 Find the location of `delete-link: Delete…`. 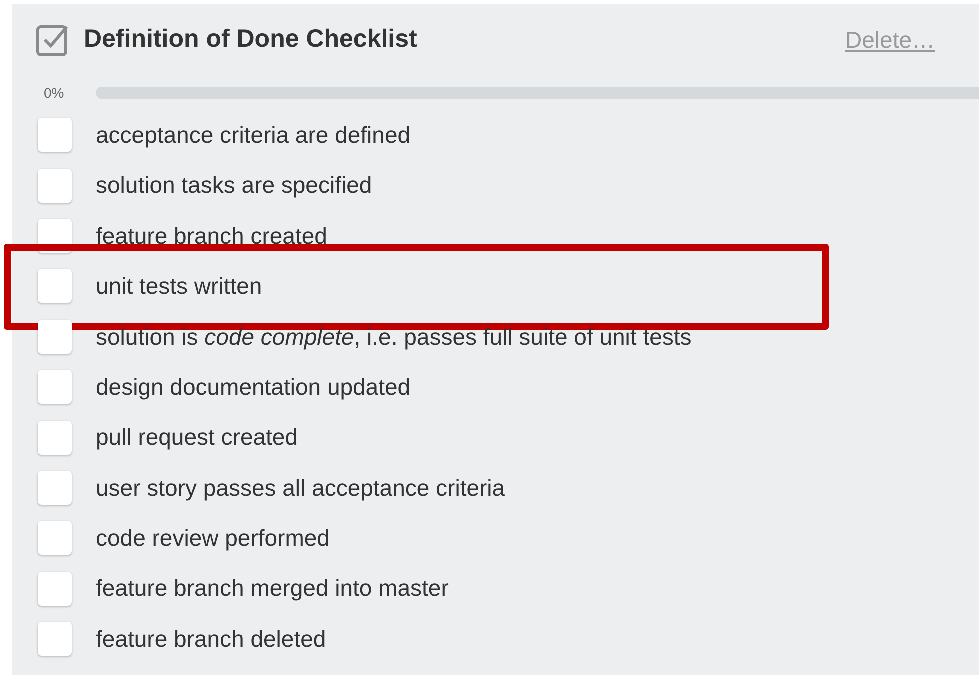

delete-link: Delete… is located at coordinates (890, 40).